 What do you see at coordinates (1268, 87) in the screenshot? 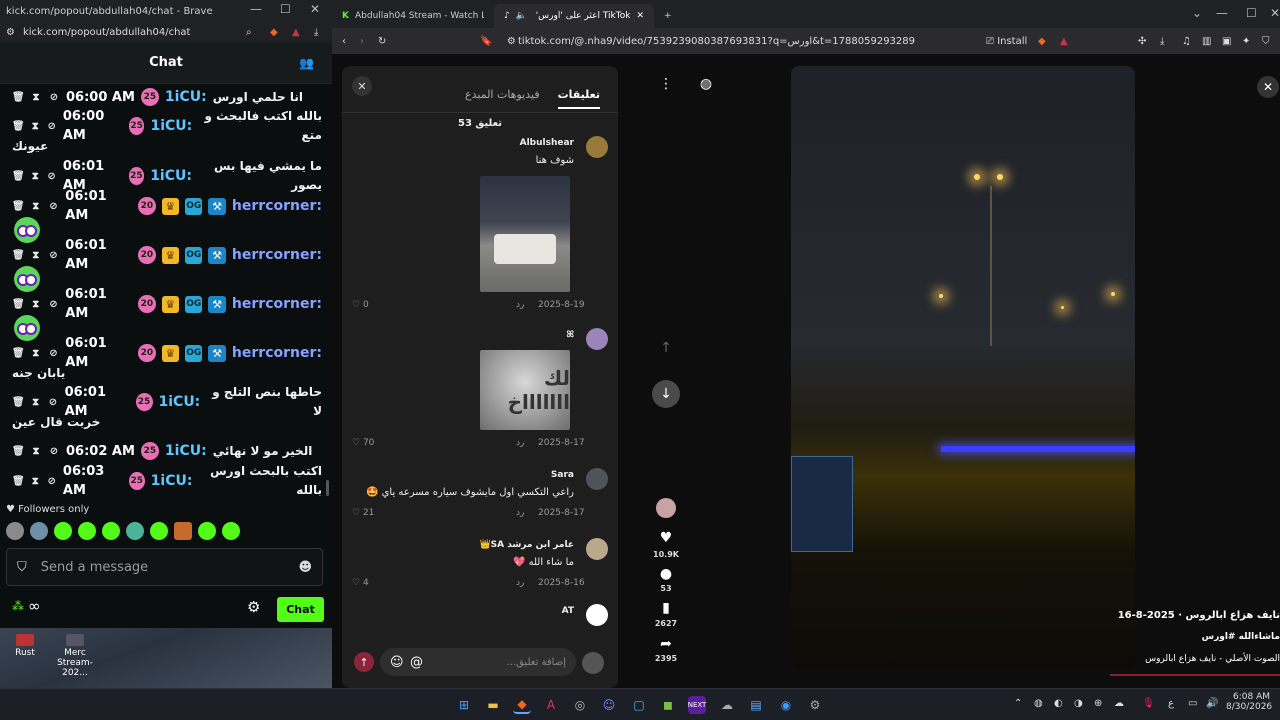
I see `close-video-icon: ✕` at bounding box center [1268, 87].